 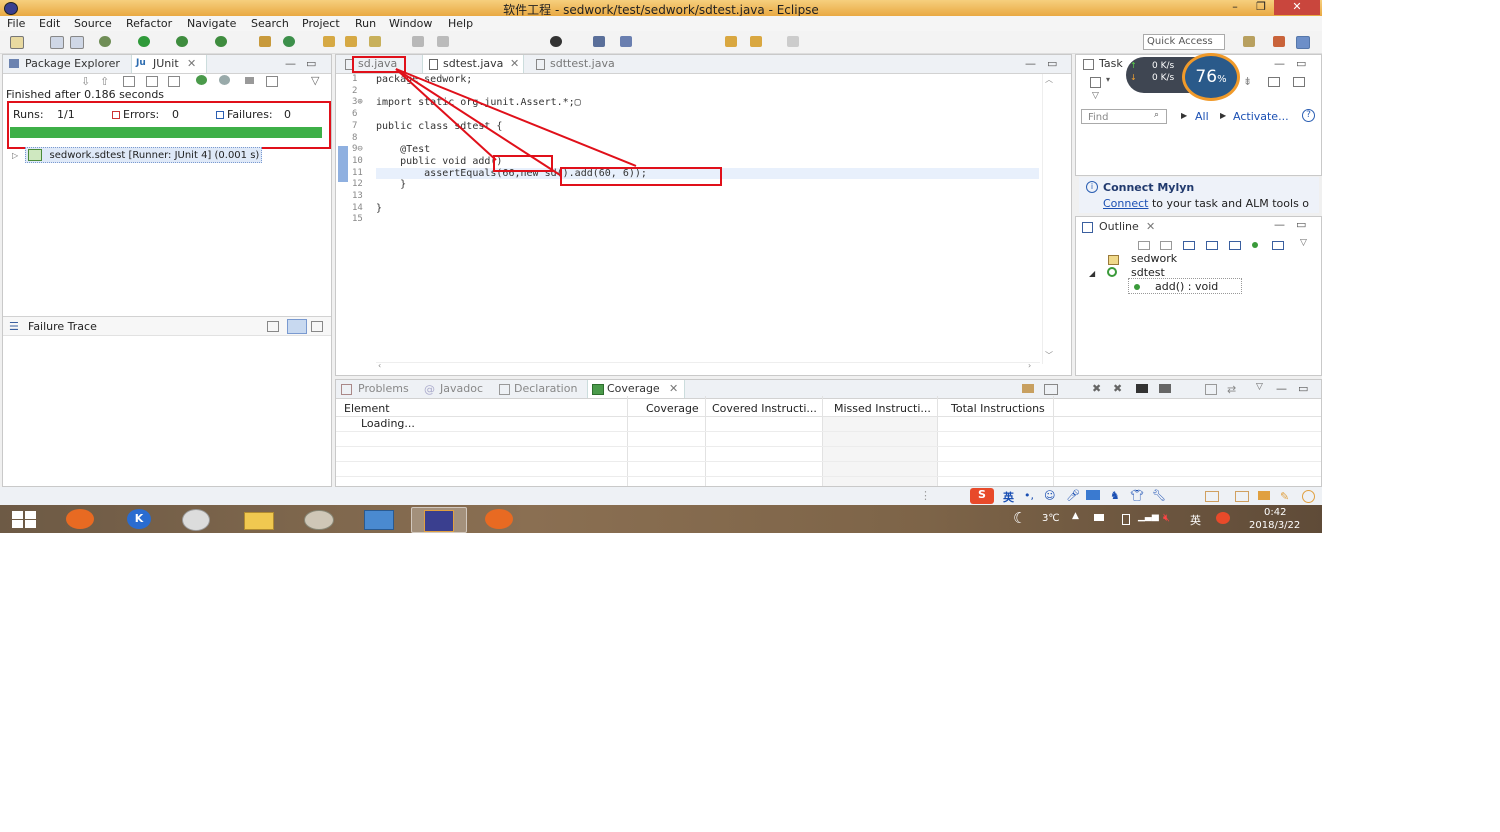 What do you see at coordinates (1166, 245) in the screenshot?
I see `hide-fields-icon` at bounding box center [1166, 245].